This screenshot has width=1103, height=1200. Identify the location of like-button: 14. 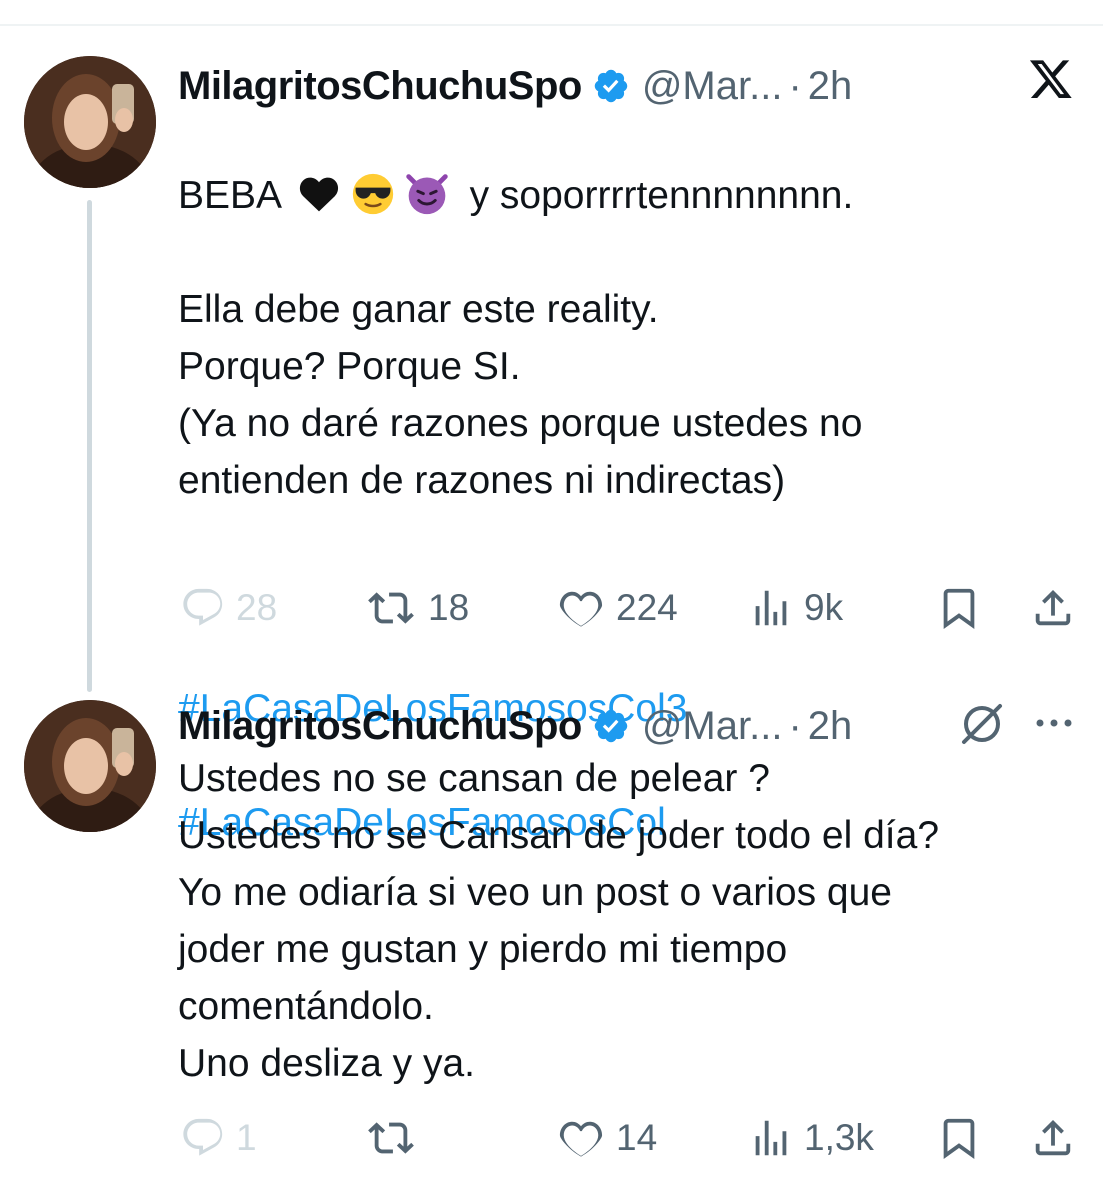
(606, 1138).